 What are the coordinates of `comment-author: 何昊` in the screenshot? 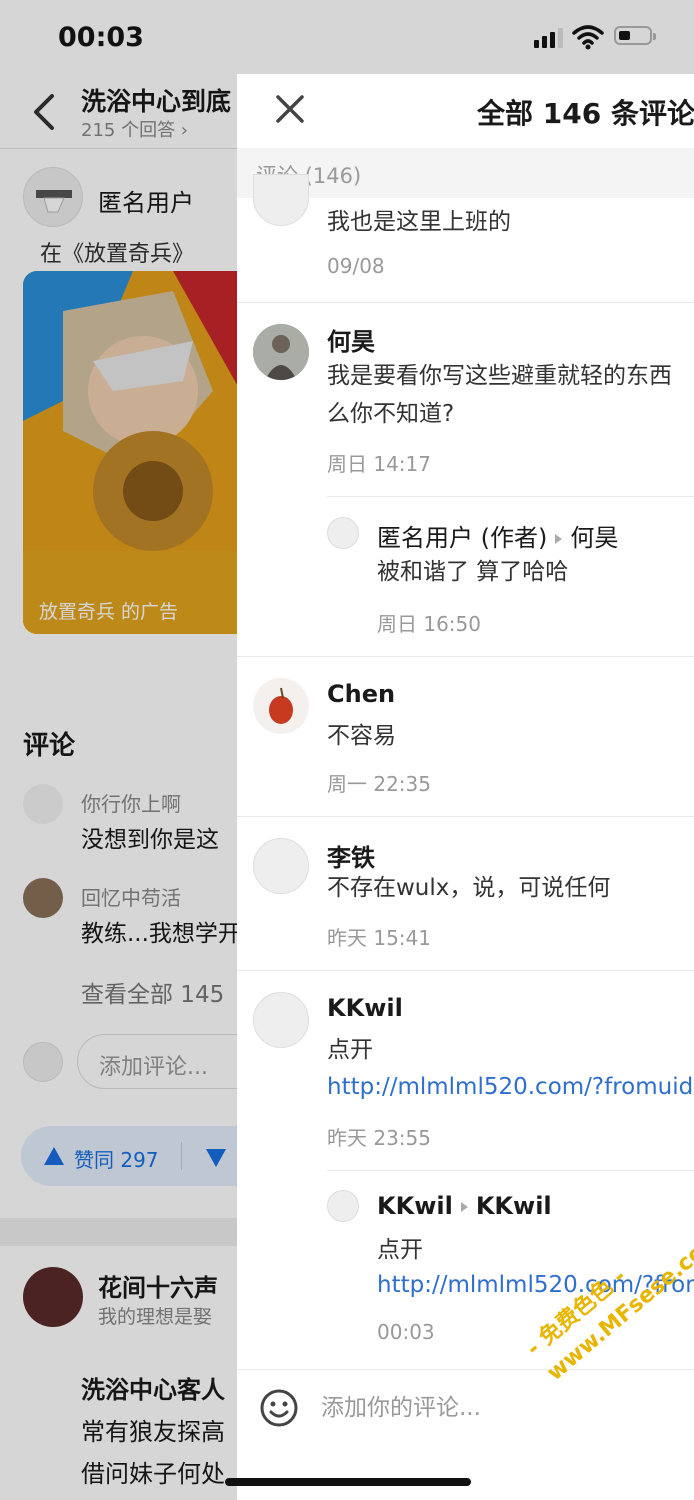 It's located at (351, 339).